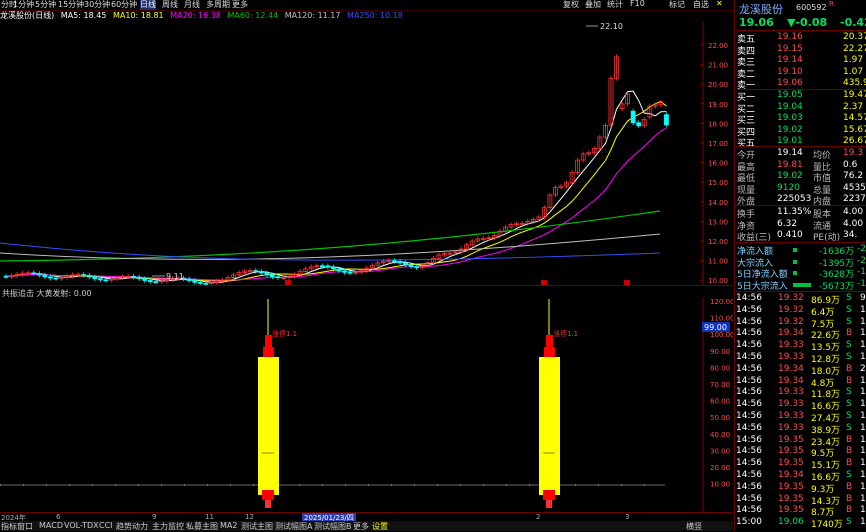  Describe the element at coordinates (720, 485) in the screenshot. I see `indicator-y-label: 10.00` at that location.